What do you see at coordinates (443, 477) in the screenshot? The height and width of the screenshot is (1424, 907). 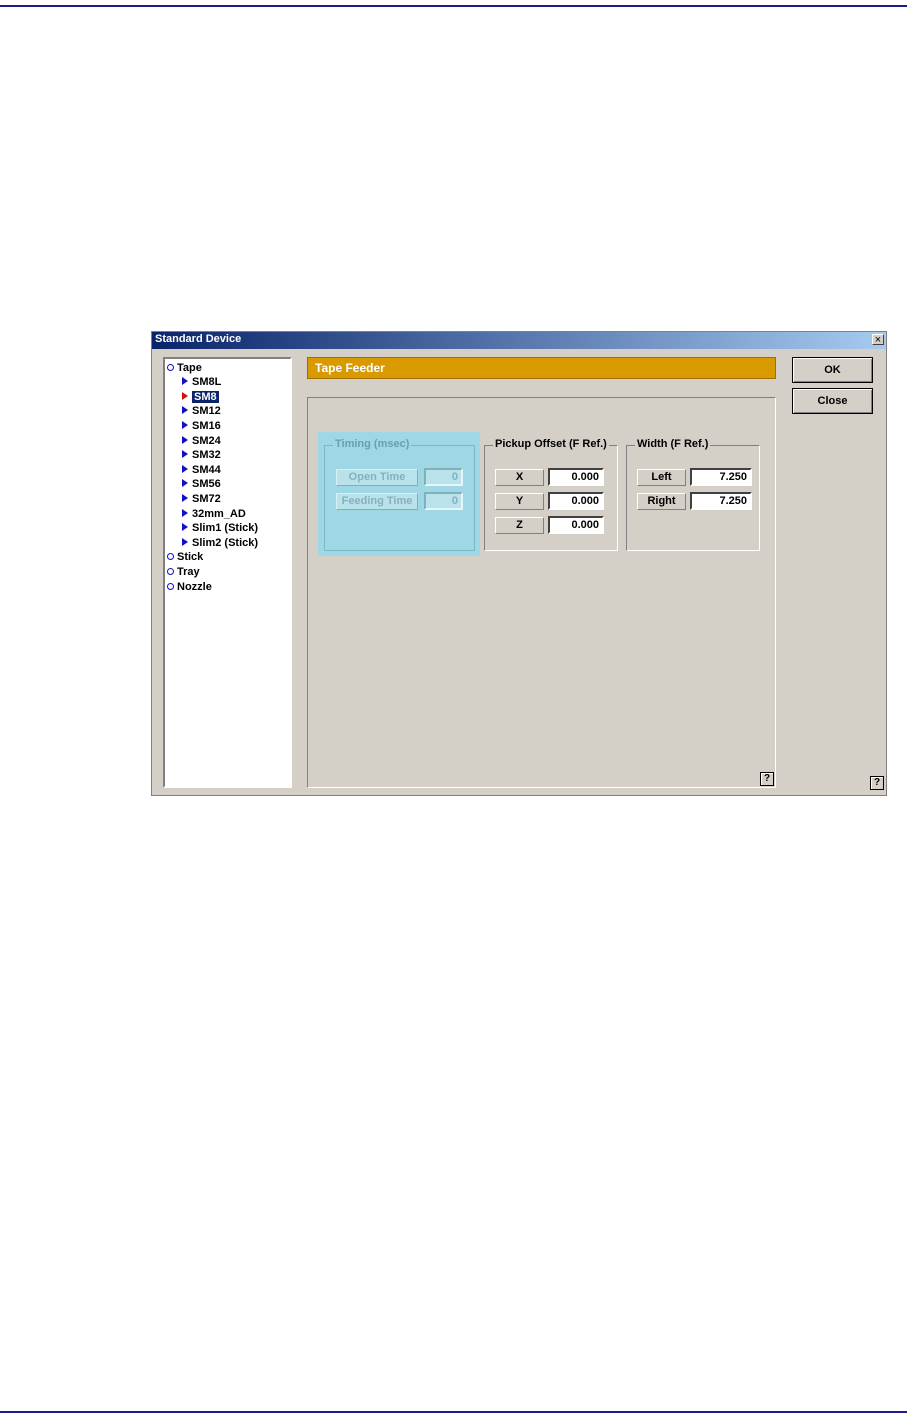 I see `open-time-input: 0` at bounding box center [443, 477].